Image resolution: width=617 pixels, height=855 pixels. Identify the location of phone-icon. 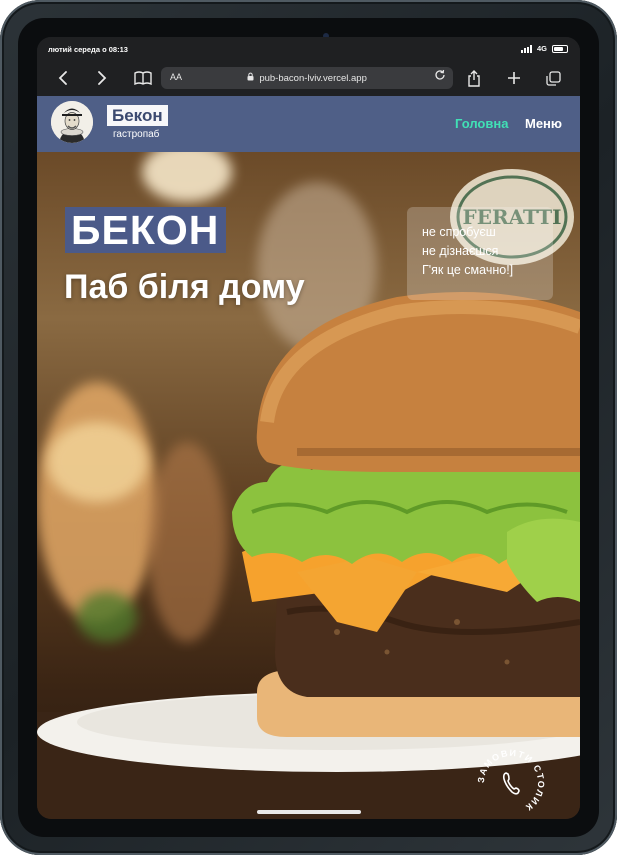
(511, 783).